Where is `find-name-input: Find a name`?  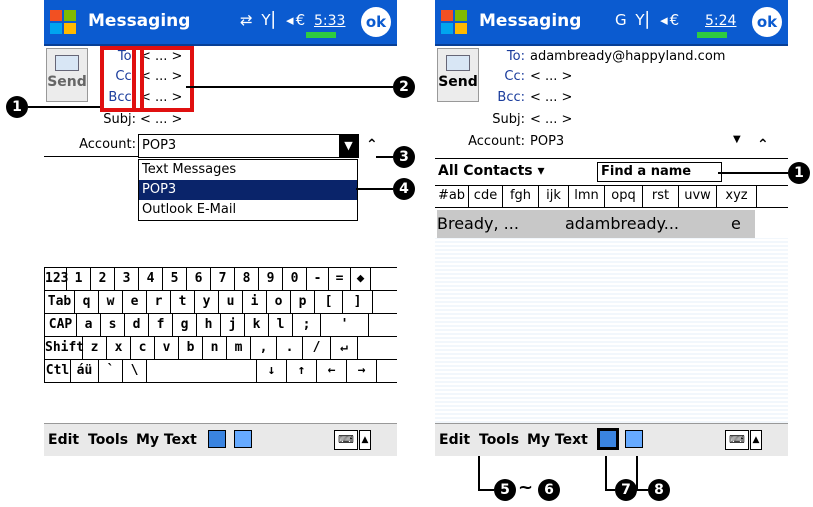
find-name-input: Find a name is located at coordinates (659, 172).